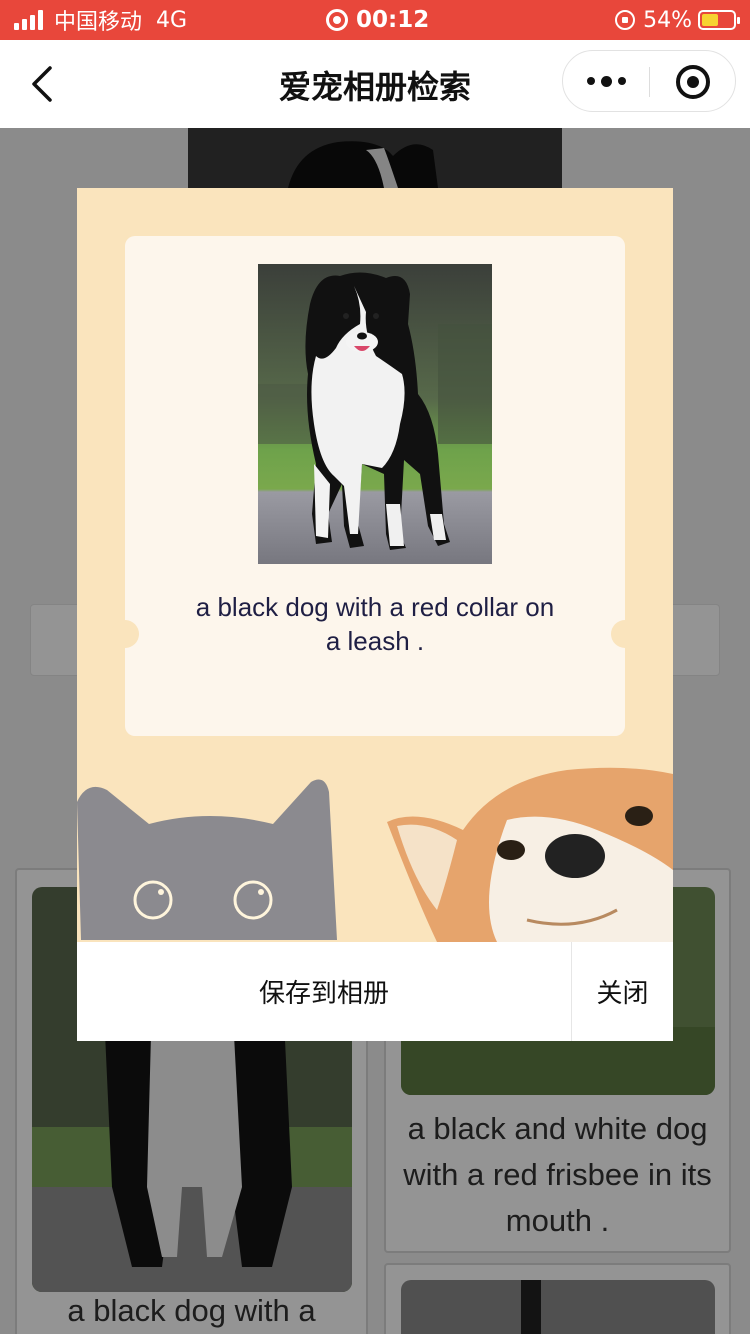 This screenshot has height=1334, width=750. I want to click on network-label: 4G, so click(172, 20).